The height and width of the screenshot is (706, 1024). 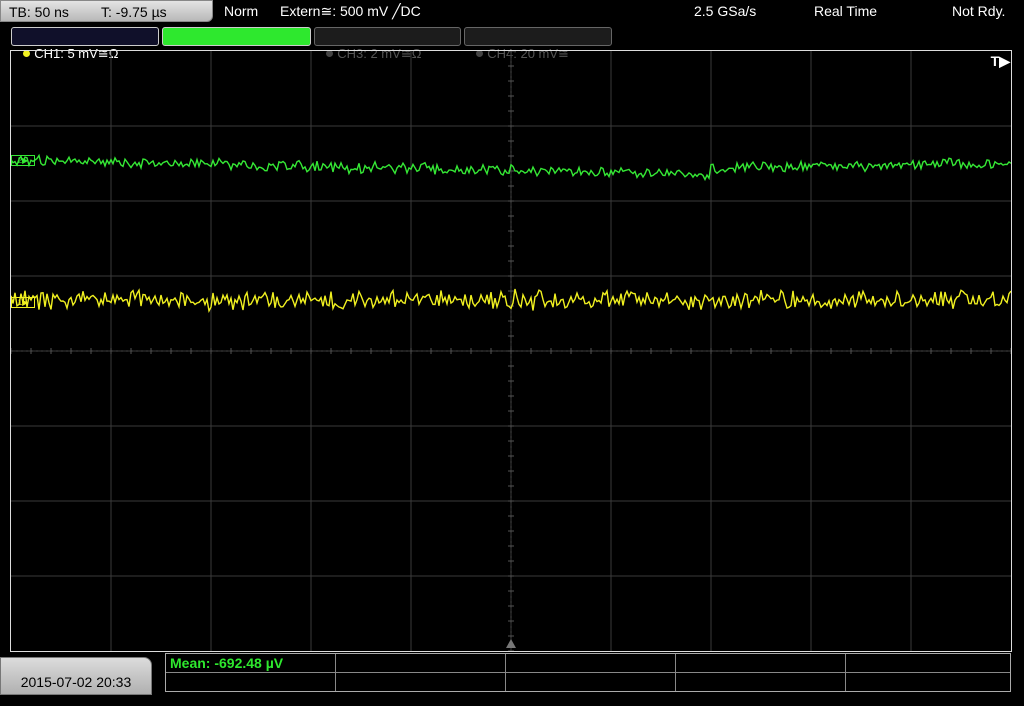 What do you see at coordinates (23, 302) in the screenshot?
I see `ch1-level-marker: 1▶` at bounding box center [23, 302].